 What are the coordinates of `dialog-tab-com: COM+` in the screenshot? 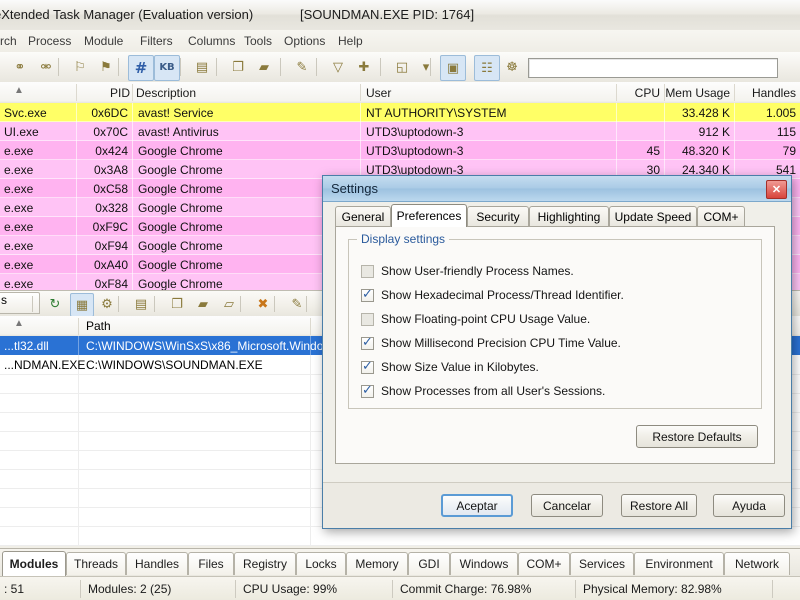 It's located at (721, 216).